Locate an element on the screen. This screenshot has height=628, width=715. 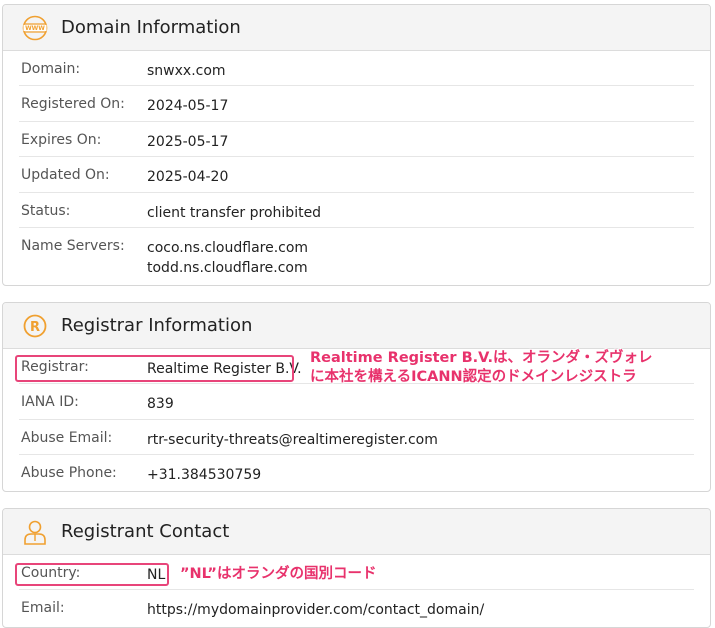
name-server-1: coco.ns.cloudflare.com is located at coordinates (228, 248).